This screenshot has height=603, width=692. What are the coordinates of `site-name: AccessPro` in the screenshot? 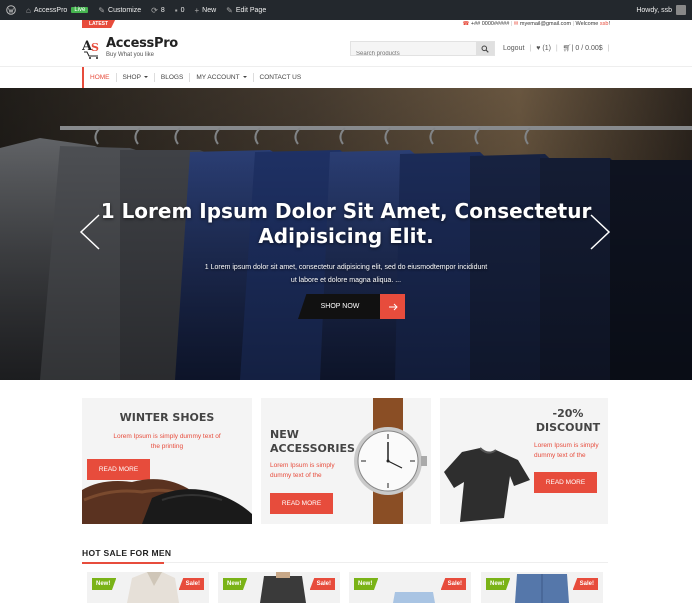 It's located at (50, 10).